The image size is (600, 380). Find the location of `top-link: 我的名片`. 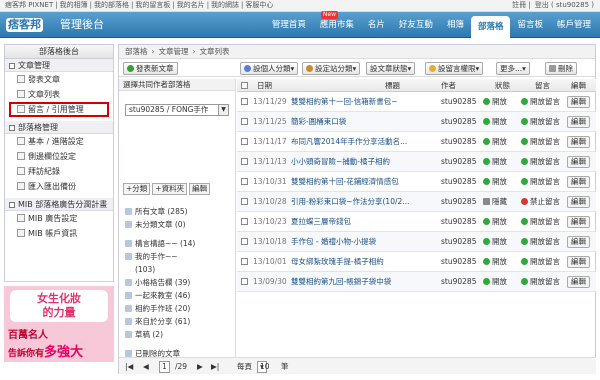

top-link: 我的名片 is located at coordinates (191, 5).